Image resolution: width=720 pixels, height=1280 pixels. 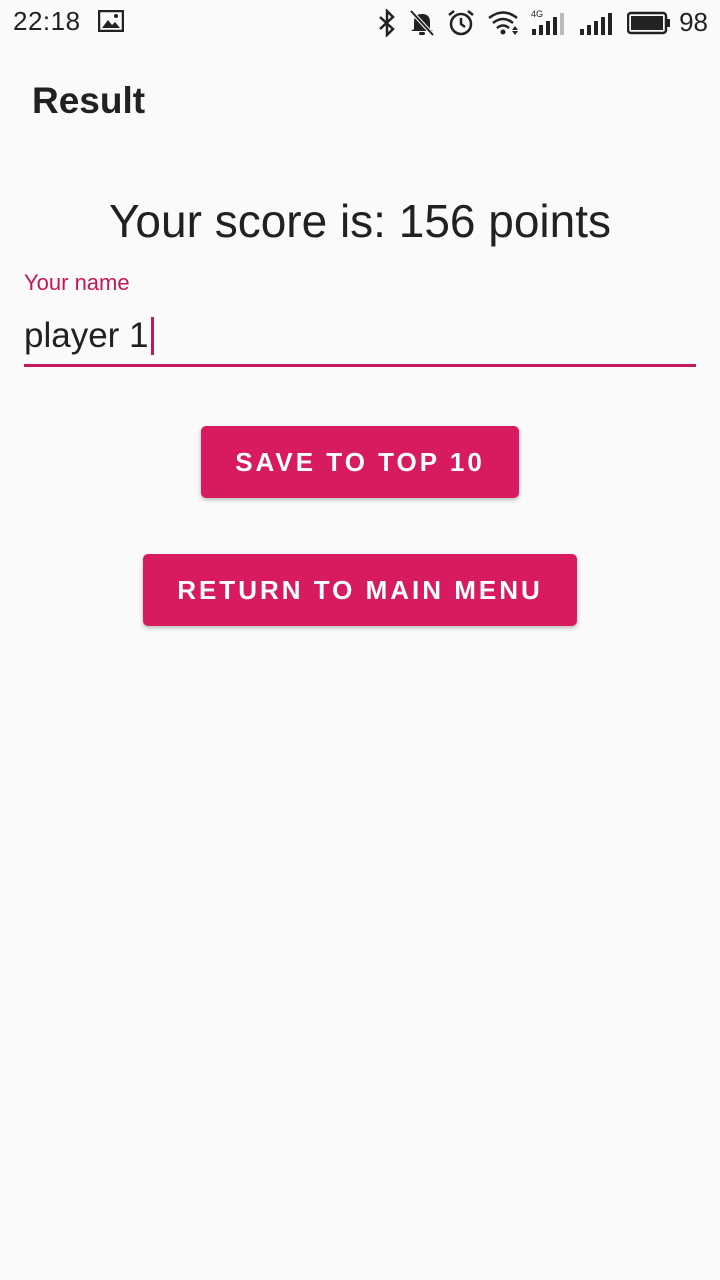 What do you see at coordinates (360, 462) in the screenshot?
I see `save-to-top-10-button: SAVE TO TOP 10` at bounding box center [360, 462].